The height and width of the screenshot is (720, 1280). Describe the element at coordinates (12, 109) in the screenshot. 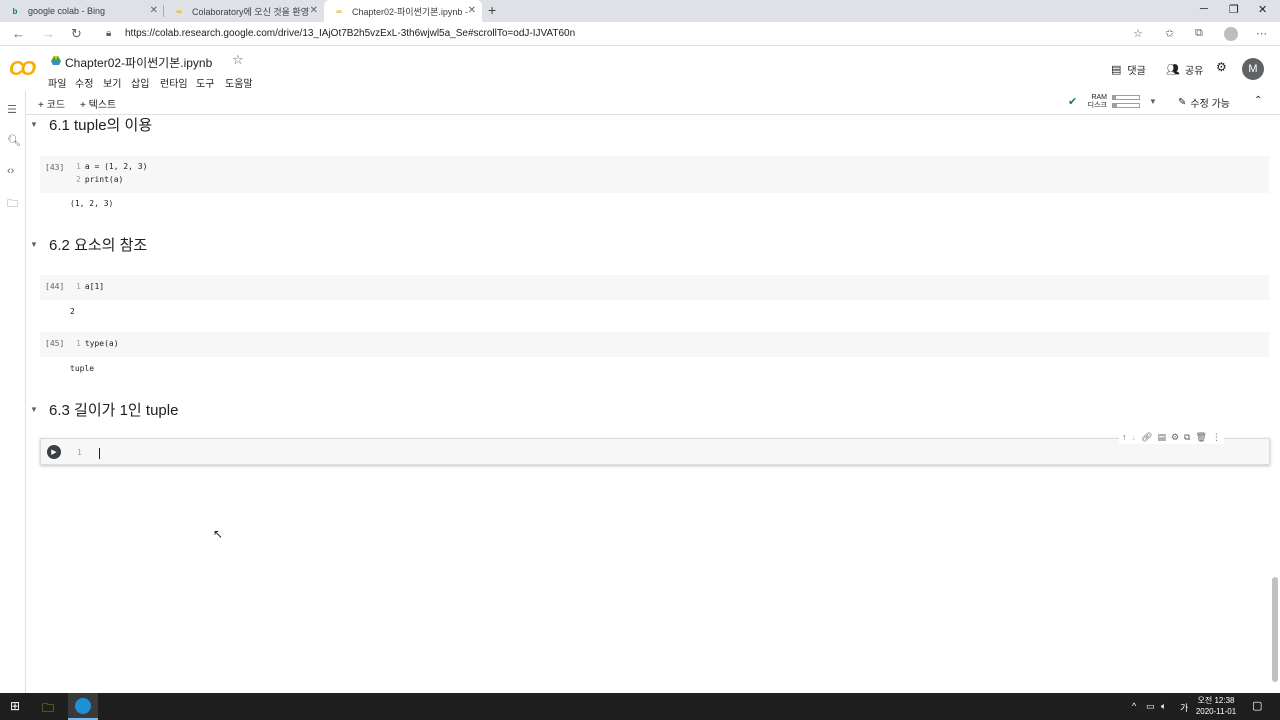

I see `table-of-contents-icon: ☰` at that location.